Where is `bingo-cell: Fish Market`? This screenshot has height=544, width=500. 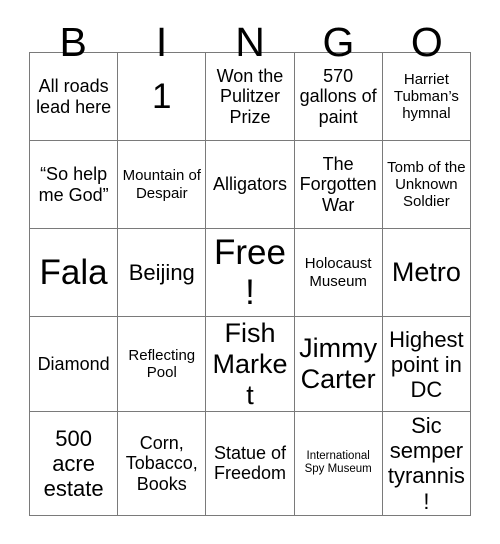 bingo-cell: Fish Market is located at coordinates (250, 364).